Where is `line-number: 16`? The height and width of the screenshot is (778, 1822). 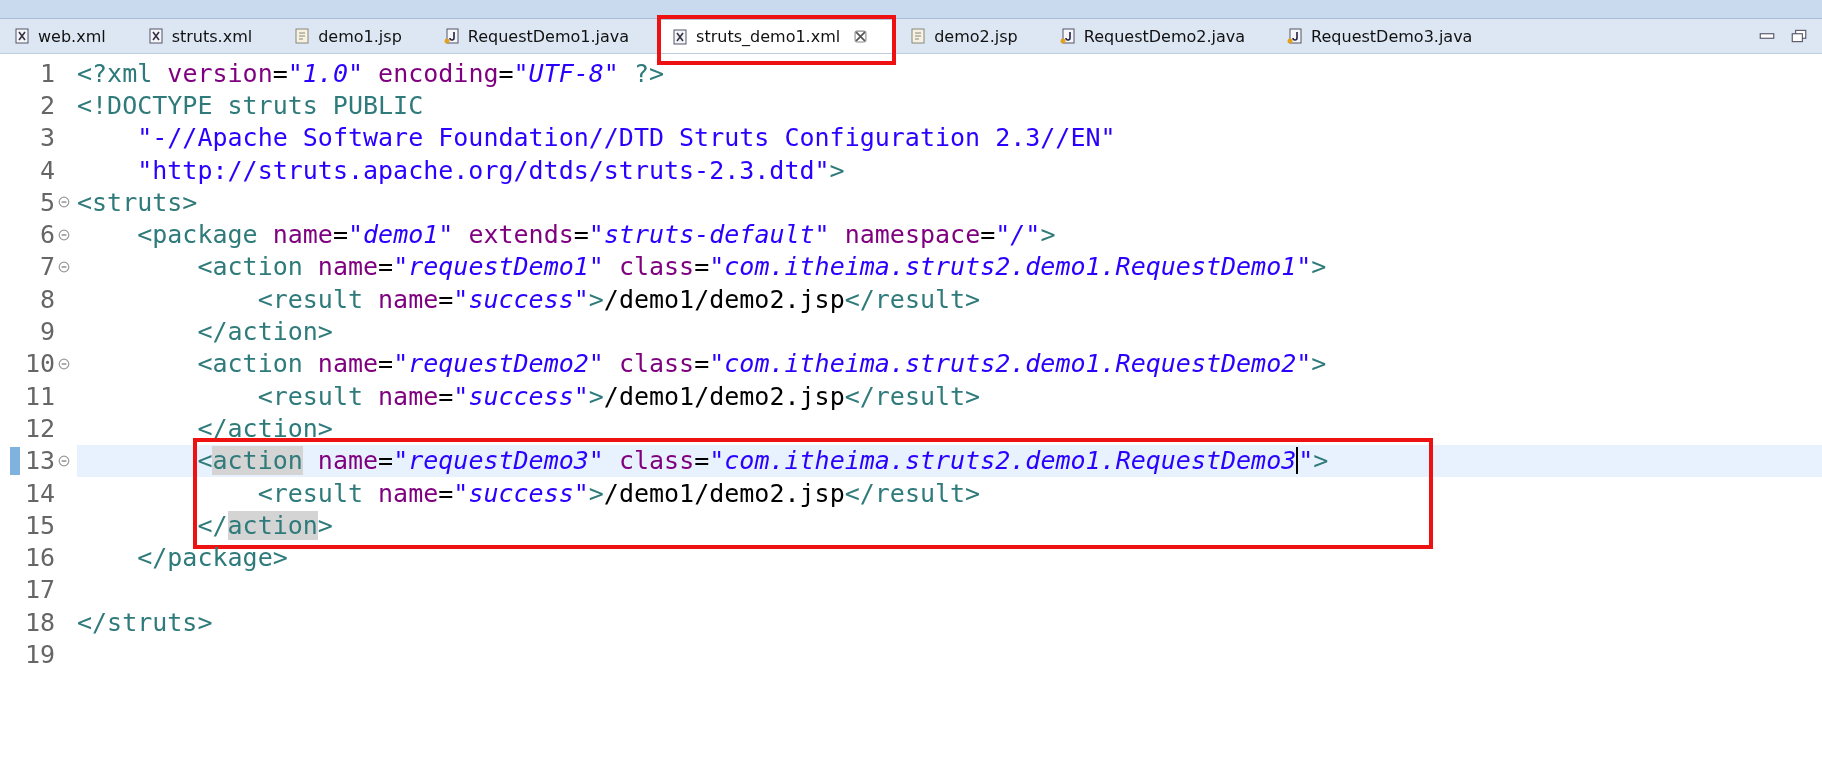 line-number: 16 is located at coordinates (39, 558).